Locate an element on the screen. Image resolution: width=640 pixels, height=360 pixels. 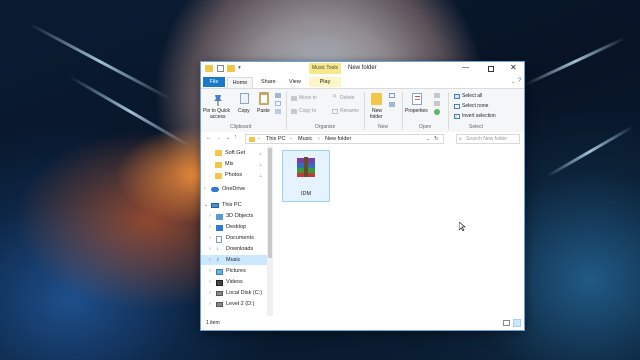
properties-icon is located at coordinates (417, 99).